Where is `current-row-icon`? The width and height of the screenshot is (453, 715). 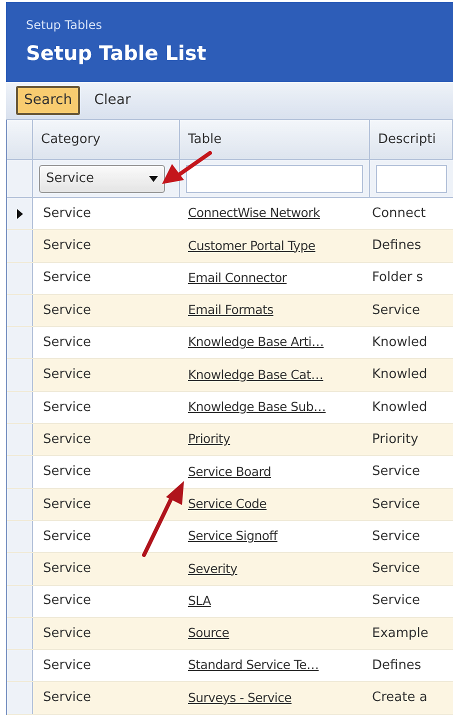 current-row-icon is located at coordinates (19, 213).